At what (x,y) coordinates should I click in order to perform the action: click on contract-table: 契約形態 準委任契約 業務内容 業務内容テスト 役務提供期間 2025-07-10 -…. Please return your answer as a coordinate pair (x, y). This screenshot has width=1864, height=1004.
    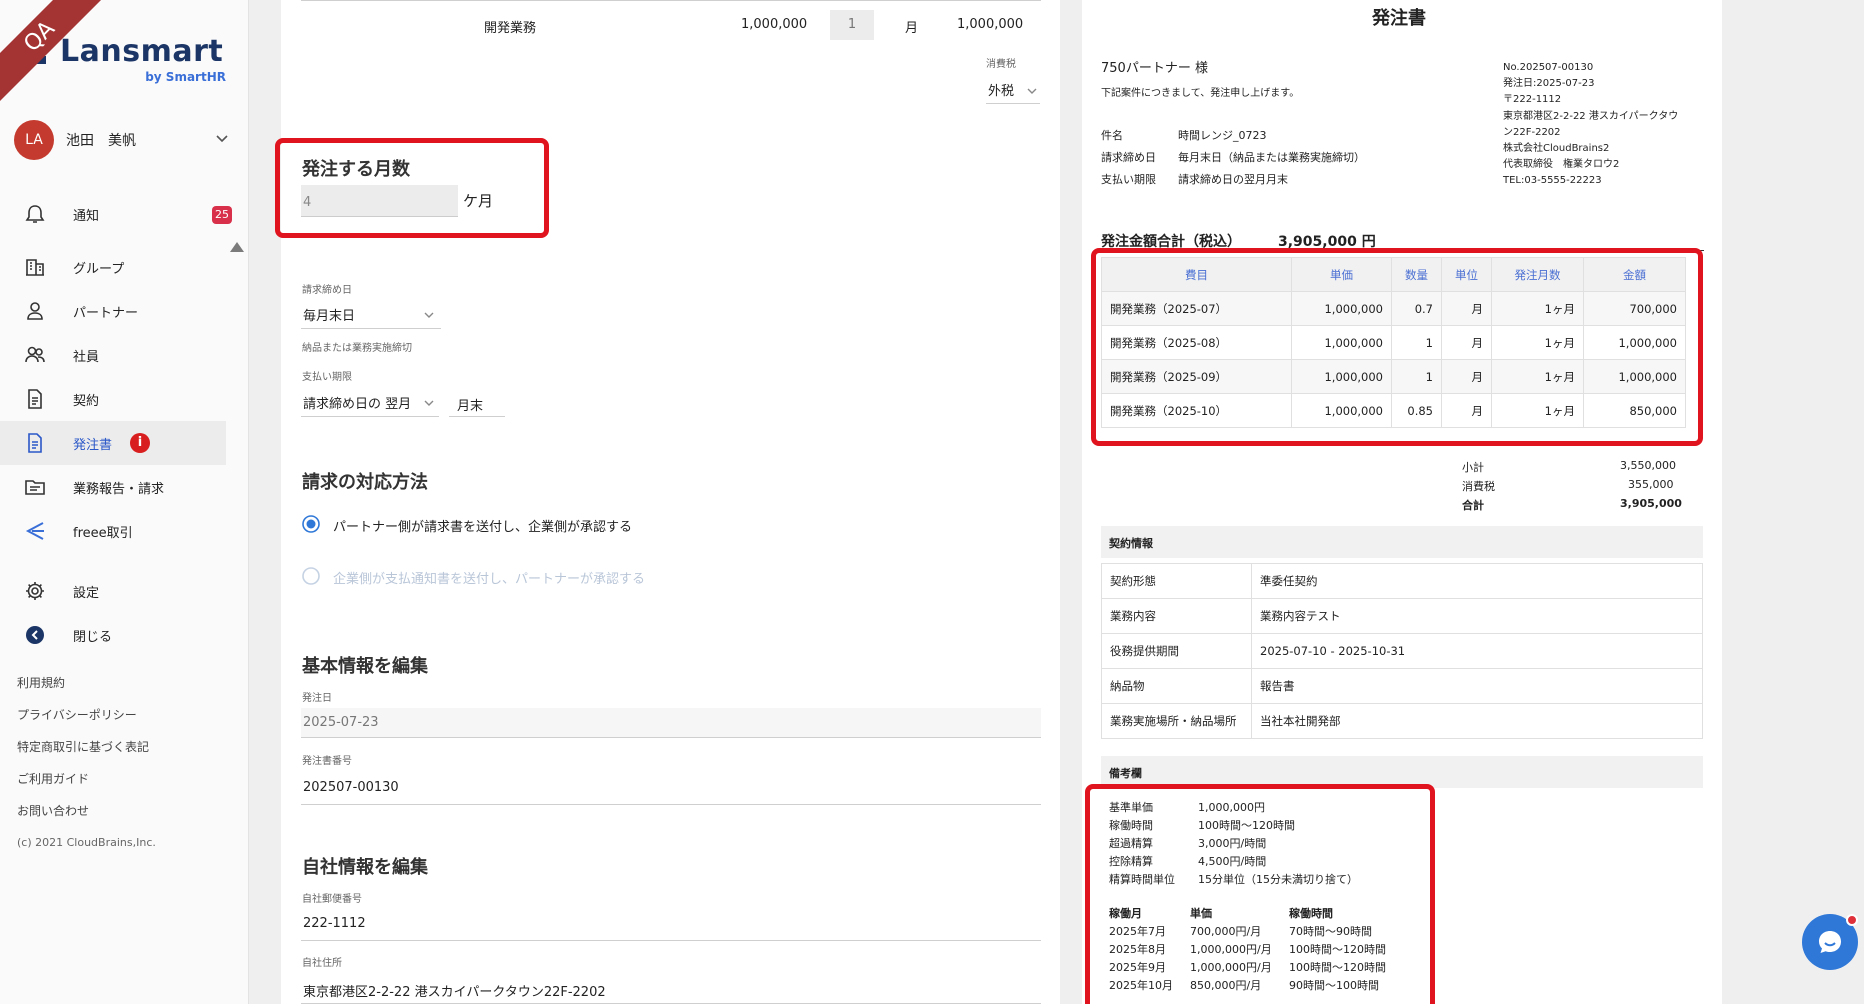
    Looking at the image, I should click on (1402, 651).